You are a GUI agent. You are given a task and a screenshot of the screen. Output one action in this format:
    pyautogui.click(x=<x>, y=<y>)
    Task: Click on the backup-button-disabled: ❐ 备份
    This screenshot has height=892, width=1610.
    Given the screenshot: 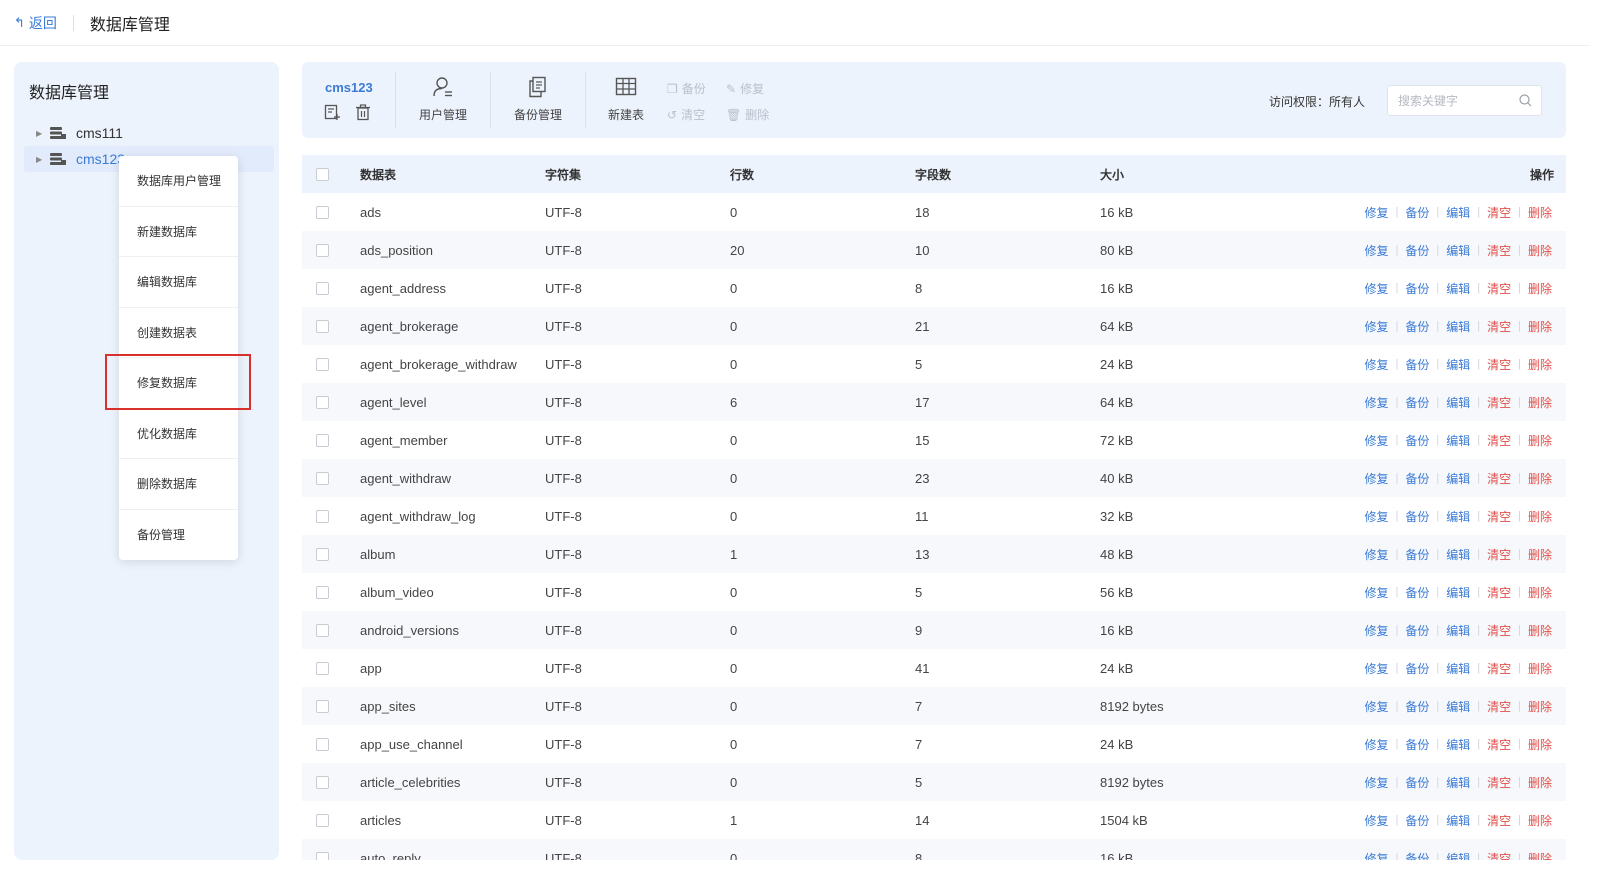 What is the action you would take?
    pyautogui.click(x=686, y=88)
    